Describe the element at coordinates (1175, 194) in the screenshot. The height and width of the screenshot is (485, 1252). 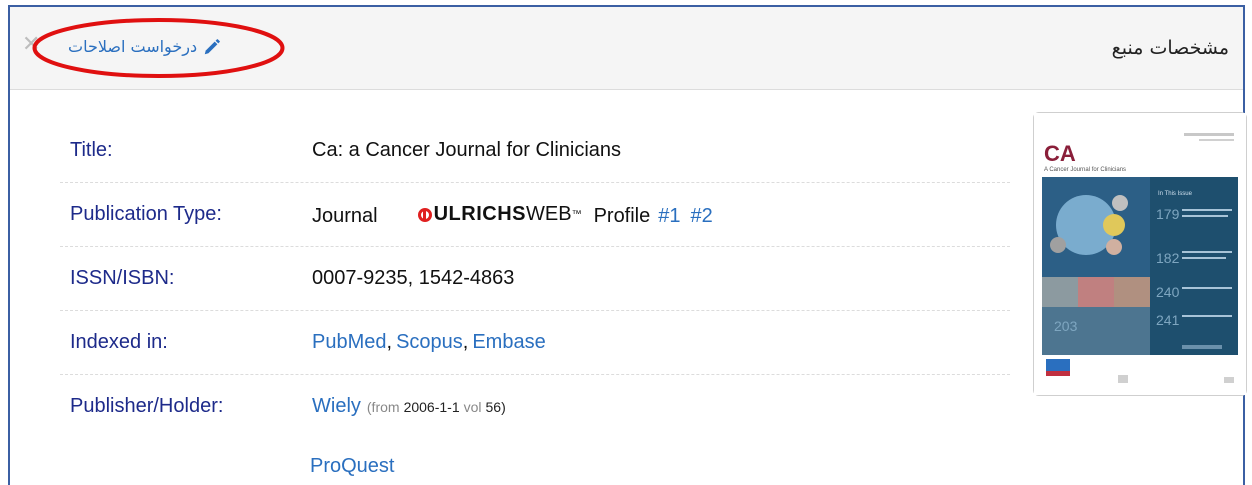
I see `svg-text: In This Issue` at that location.